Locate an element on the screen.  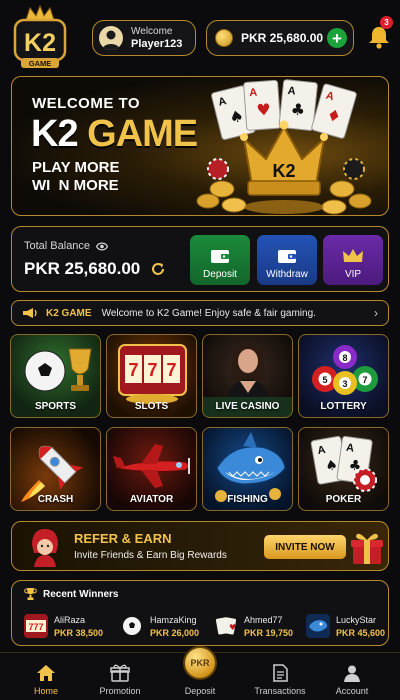
nav-account: Account is located at coordinates (352, 676).